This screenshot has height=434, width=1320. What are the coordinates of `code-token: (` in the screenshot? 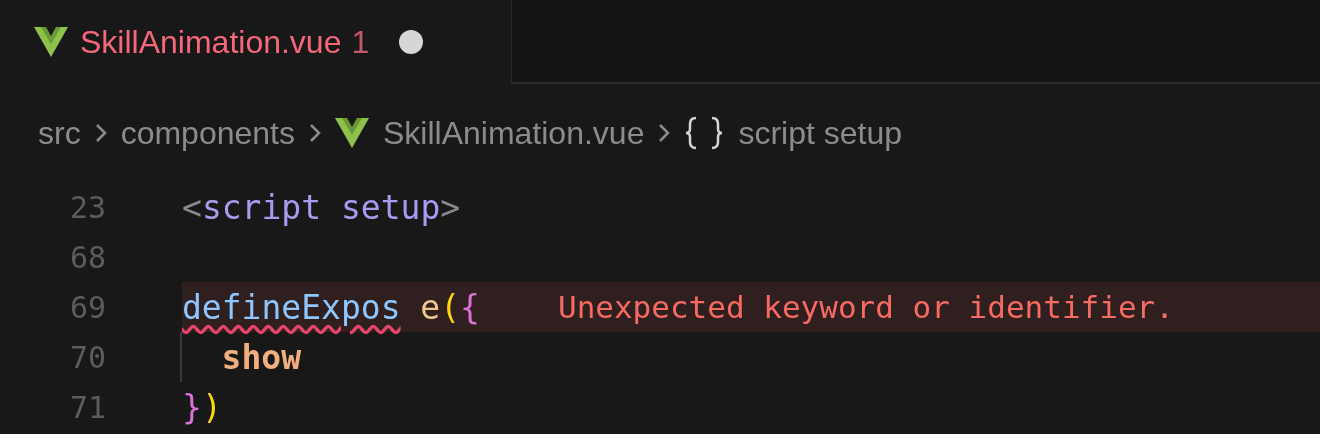 It's located at (450, 307).